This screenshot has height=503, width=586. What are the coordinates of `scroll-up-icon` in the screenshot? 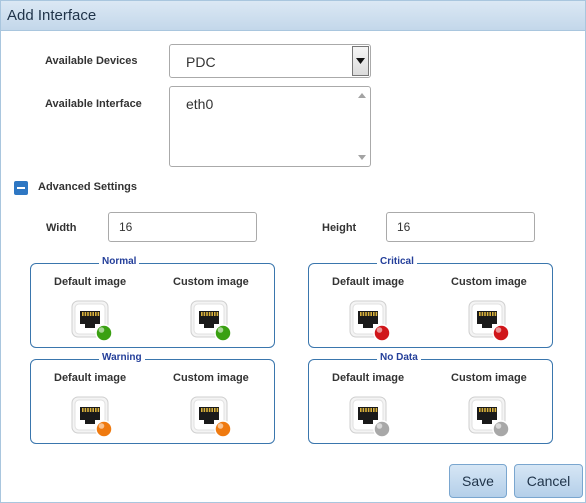 It's located at (362, 95).